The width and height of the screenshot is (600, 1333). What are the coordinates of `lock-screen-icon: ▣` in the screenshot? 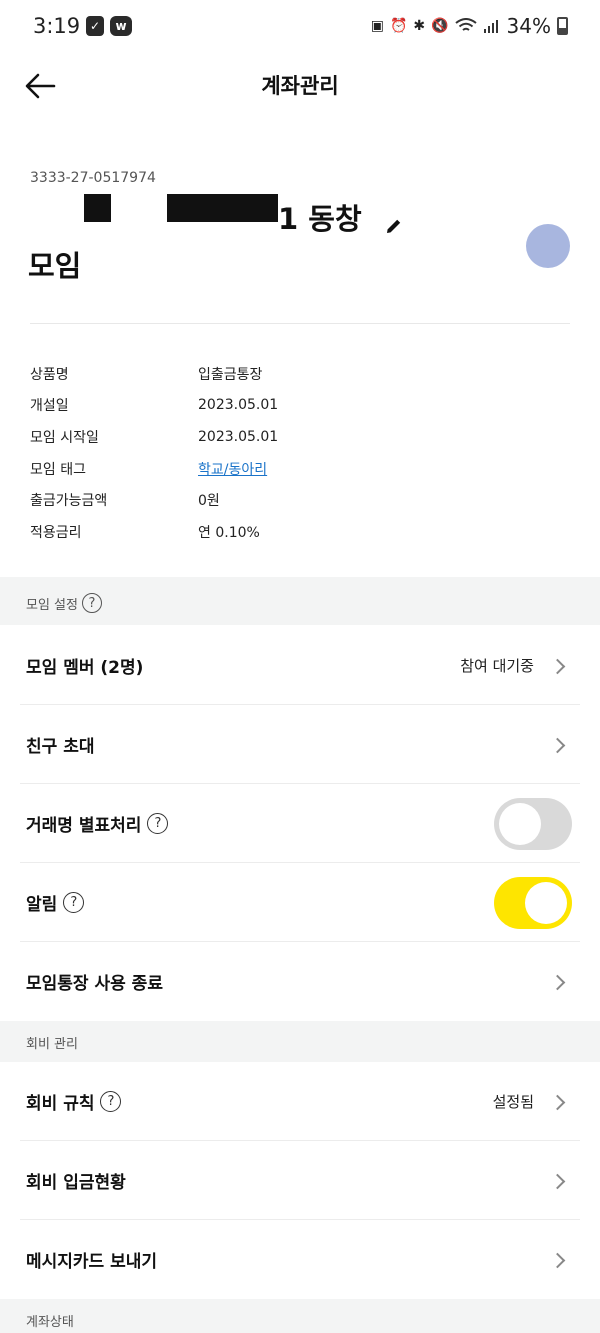 It's located at (377, 26).